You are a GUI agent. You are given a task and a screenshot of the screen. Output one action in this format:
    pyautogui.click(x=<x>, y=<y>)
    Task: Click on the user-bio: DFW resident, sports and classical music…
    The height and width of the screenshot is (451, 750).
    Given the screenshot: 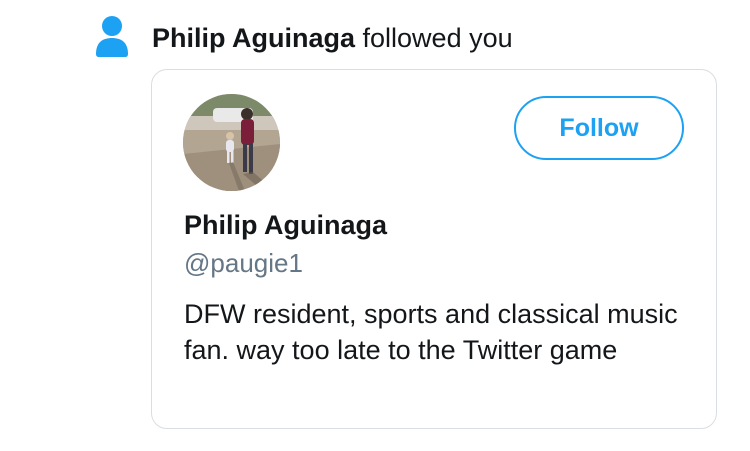 What is the action you would take?
    pyautogui.click(x=431, y=332)
    